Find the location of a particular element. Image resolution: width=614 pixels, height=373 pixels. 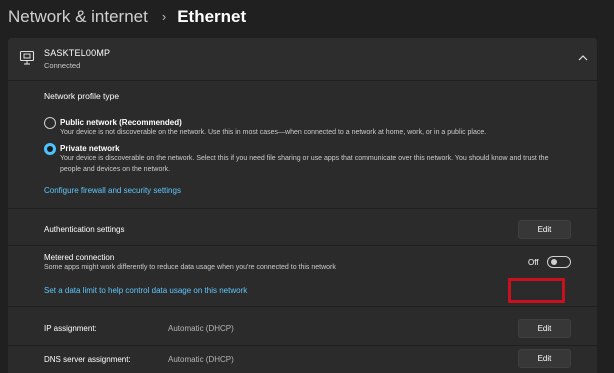

ip-assignment-edit-button: Edit is located at coordinates (544, 328).